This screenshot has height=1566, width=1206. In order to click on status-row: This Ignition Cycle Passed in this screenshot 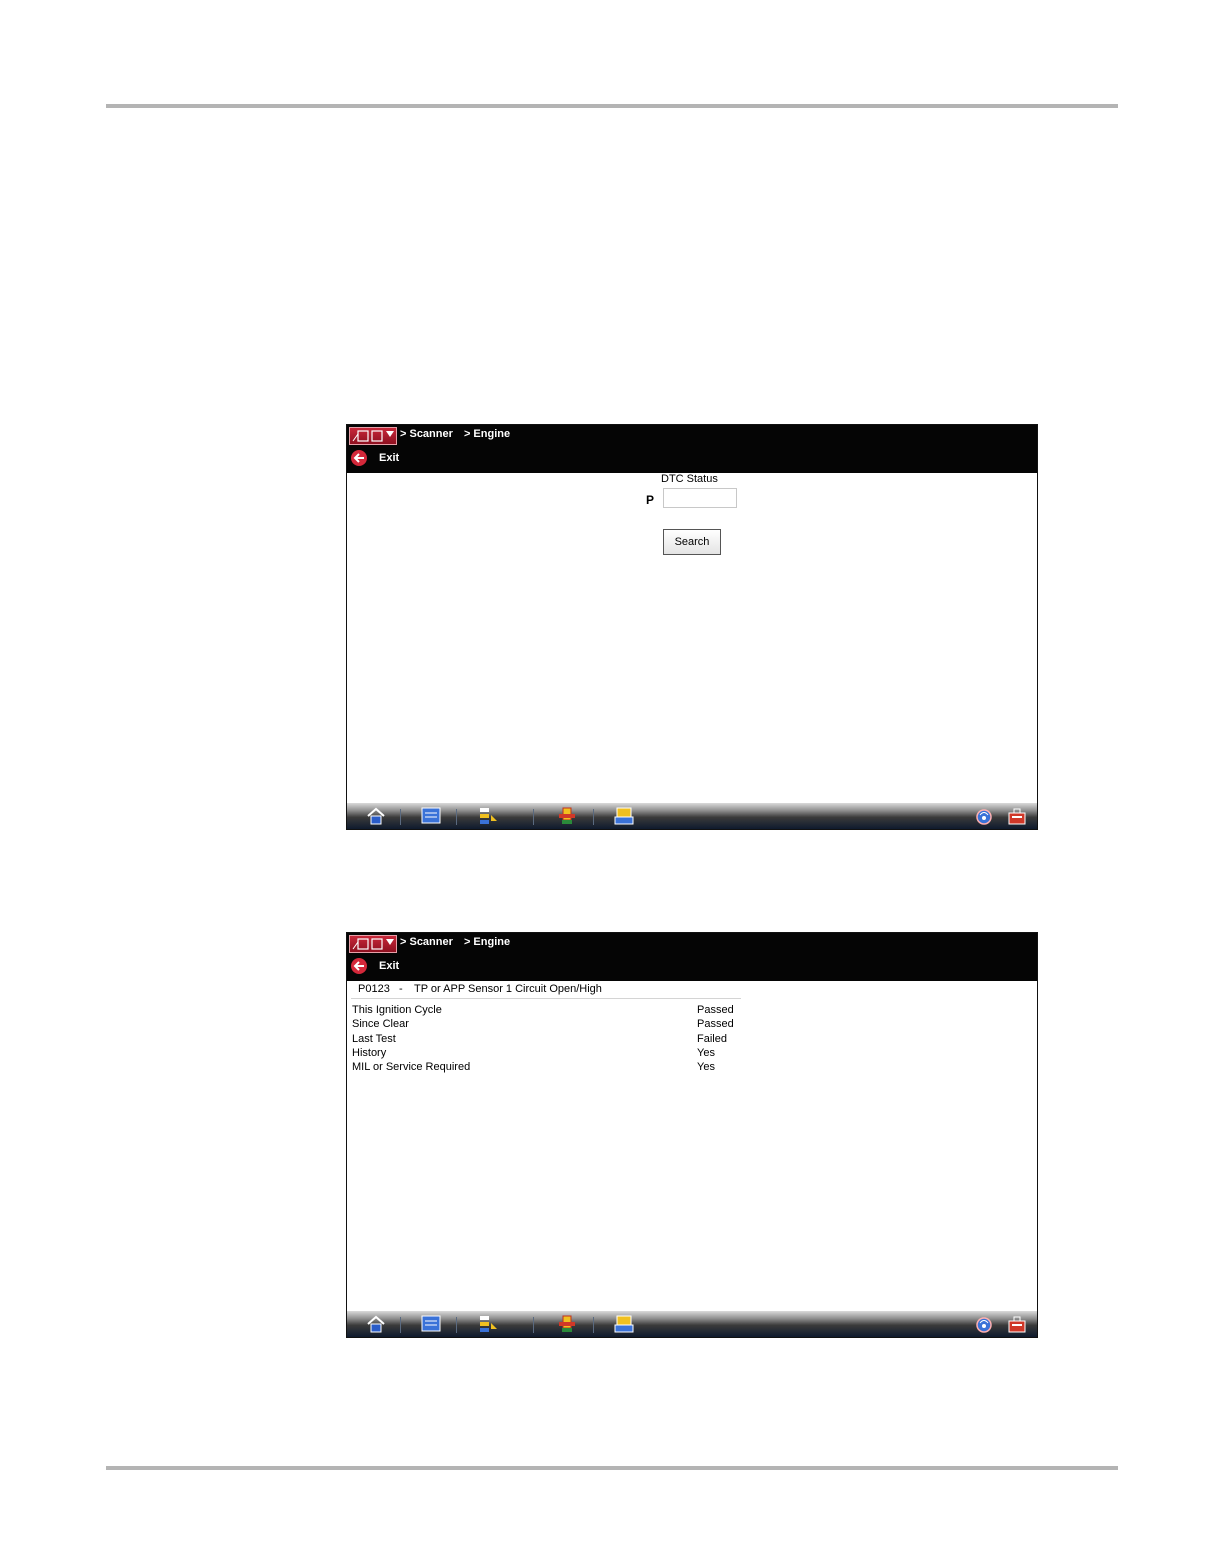, I will do `click(692, 1011)`.